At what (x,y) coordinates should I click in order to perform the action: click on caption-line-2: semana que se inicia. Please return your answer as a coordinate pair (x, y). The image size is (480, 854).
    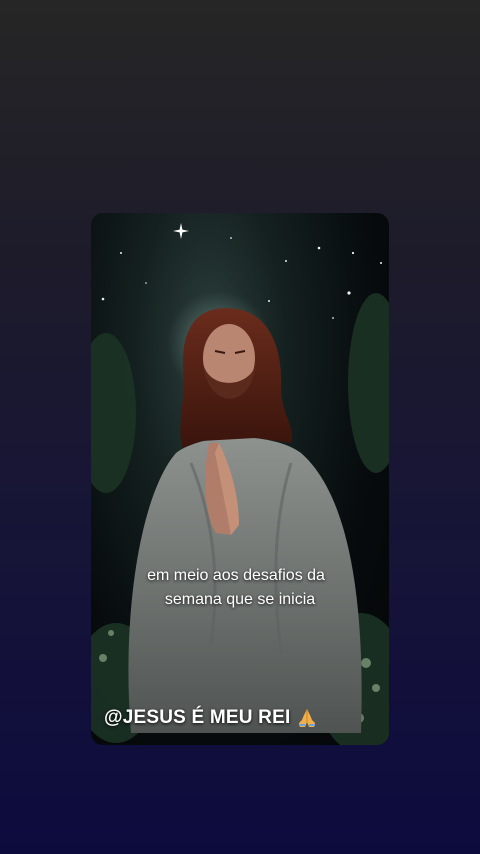
    Looking at the image, I should click on (240, 599).